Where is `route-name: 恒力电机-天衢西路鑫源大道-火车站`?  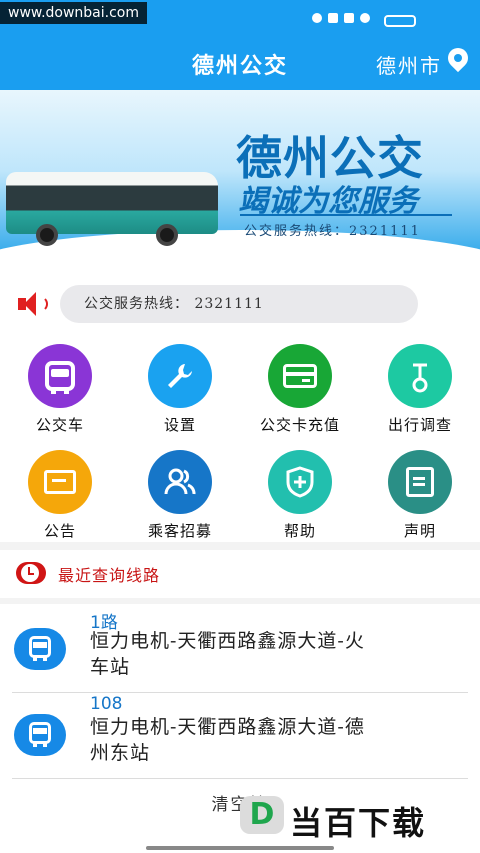
route-name: 恒力电机-天衢西路鑫源大道-火车站 is located at coordinates (227, 654).